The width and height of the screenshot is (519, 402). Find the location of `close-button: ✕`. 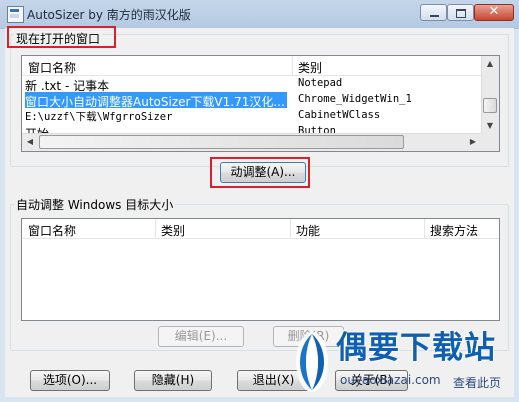

close-button: ✕ is located at coordinates (494, 12).